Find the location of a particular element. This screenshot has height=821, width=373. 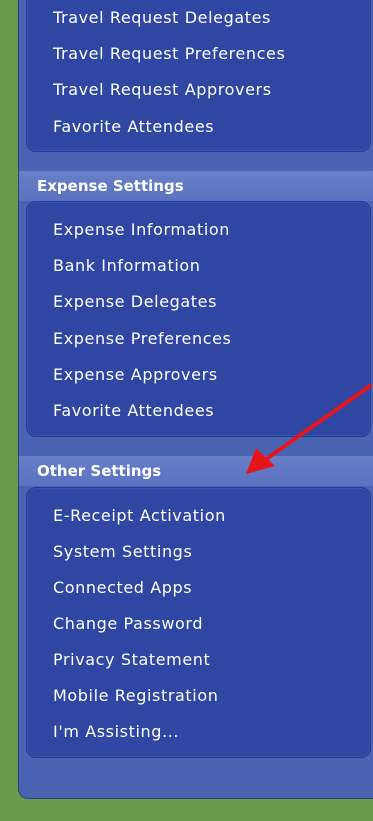

sidebar-item-connected-apps: Connected Apps is located at coordinates (122, 587).